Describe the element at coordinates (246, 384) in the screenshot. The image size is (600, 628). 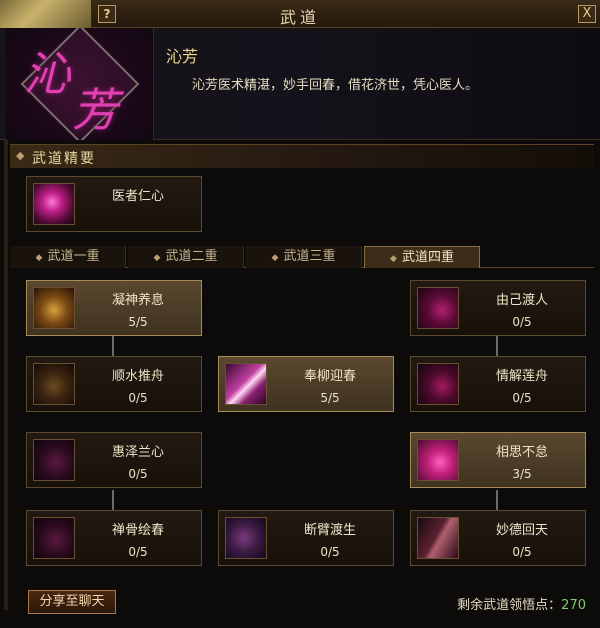
I see `light-beam-icon` at that location.